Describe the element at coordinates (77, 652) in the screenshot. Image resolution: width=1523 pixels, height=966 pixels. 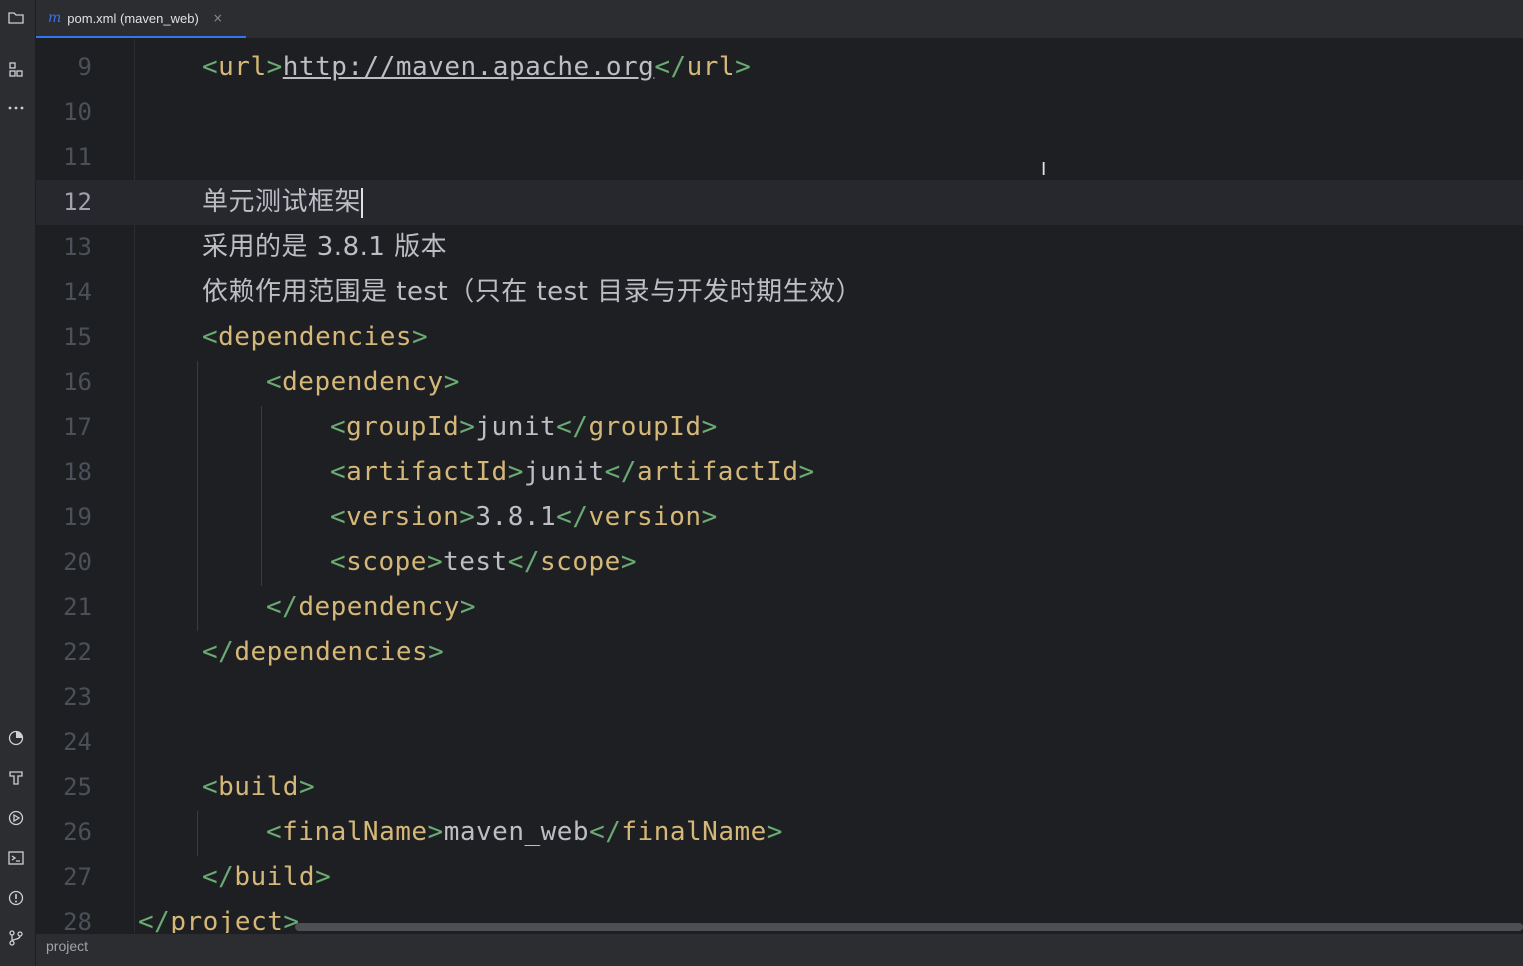
I see `line-number: 22` at that location.